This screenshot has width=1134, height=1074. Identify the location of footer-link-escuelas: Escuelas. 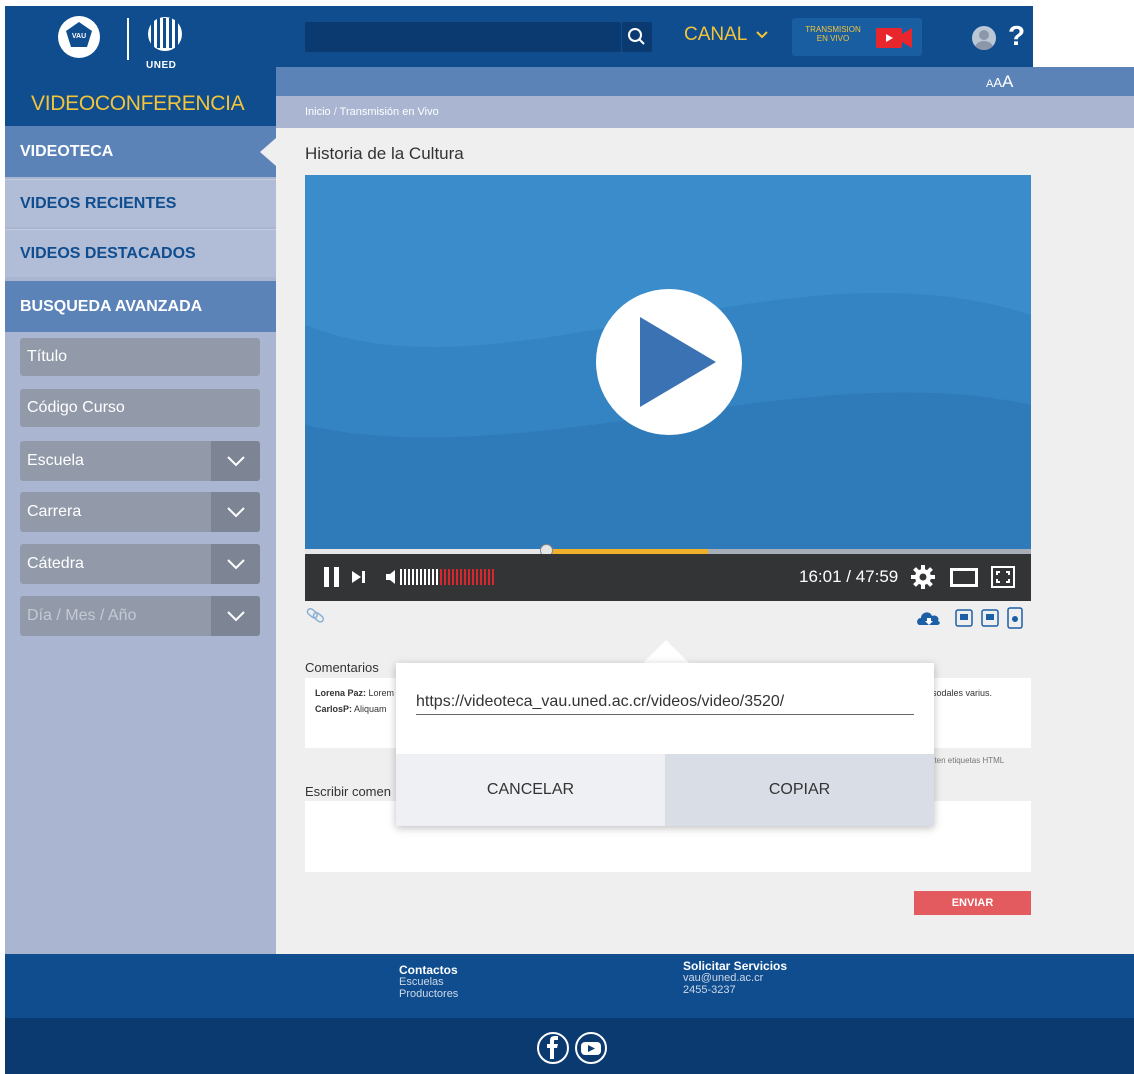
(428, 982).